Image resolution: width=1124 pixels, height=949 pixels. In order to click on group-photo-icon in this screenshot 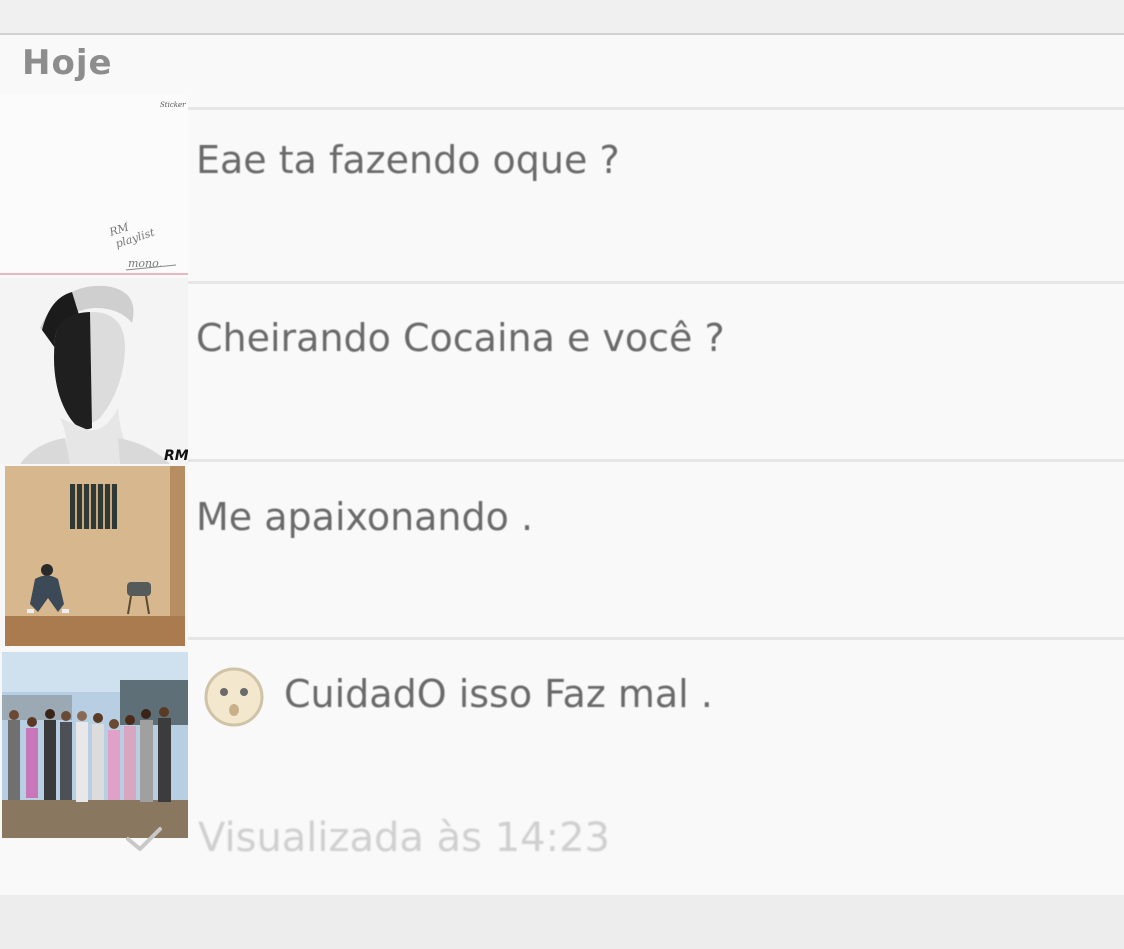, I will do `click(94, 744)`.